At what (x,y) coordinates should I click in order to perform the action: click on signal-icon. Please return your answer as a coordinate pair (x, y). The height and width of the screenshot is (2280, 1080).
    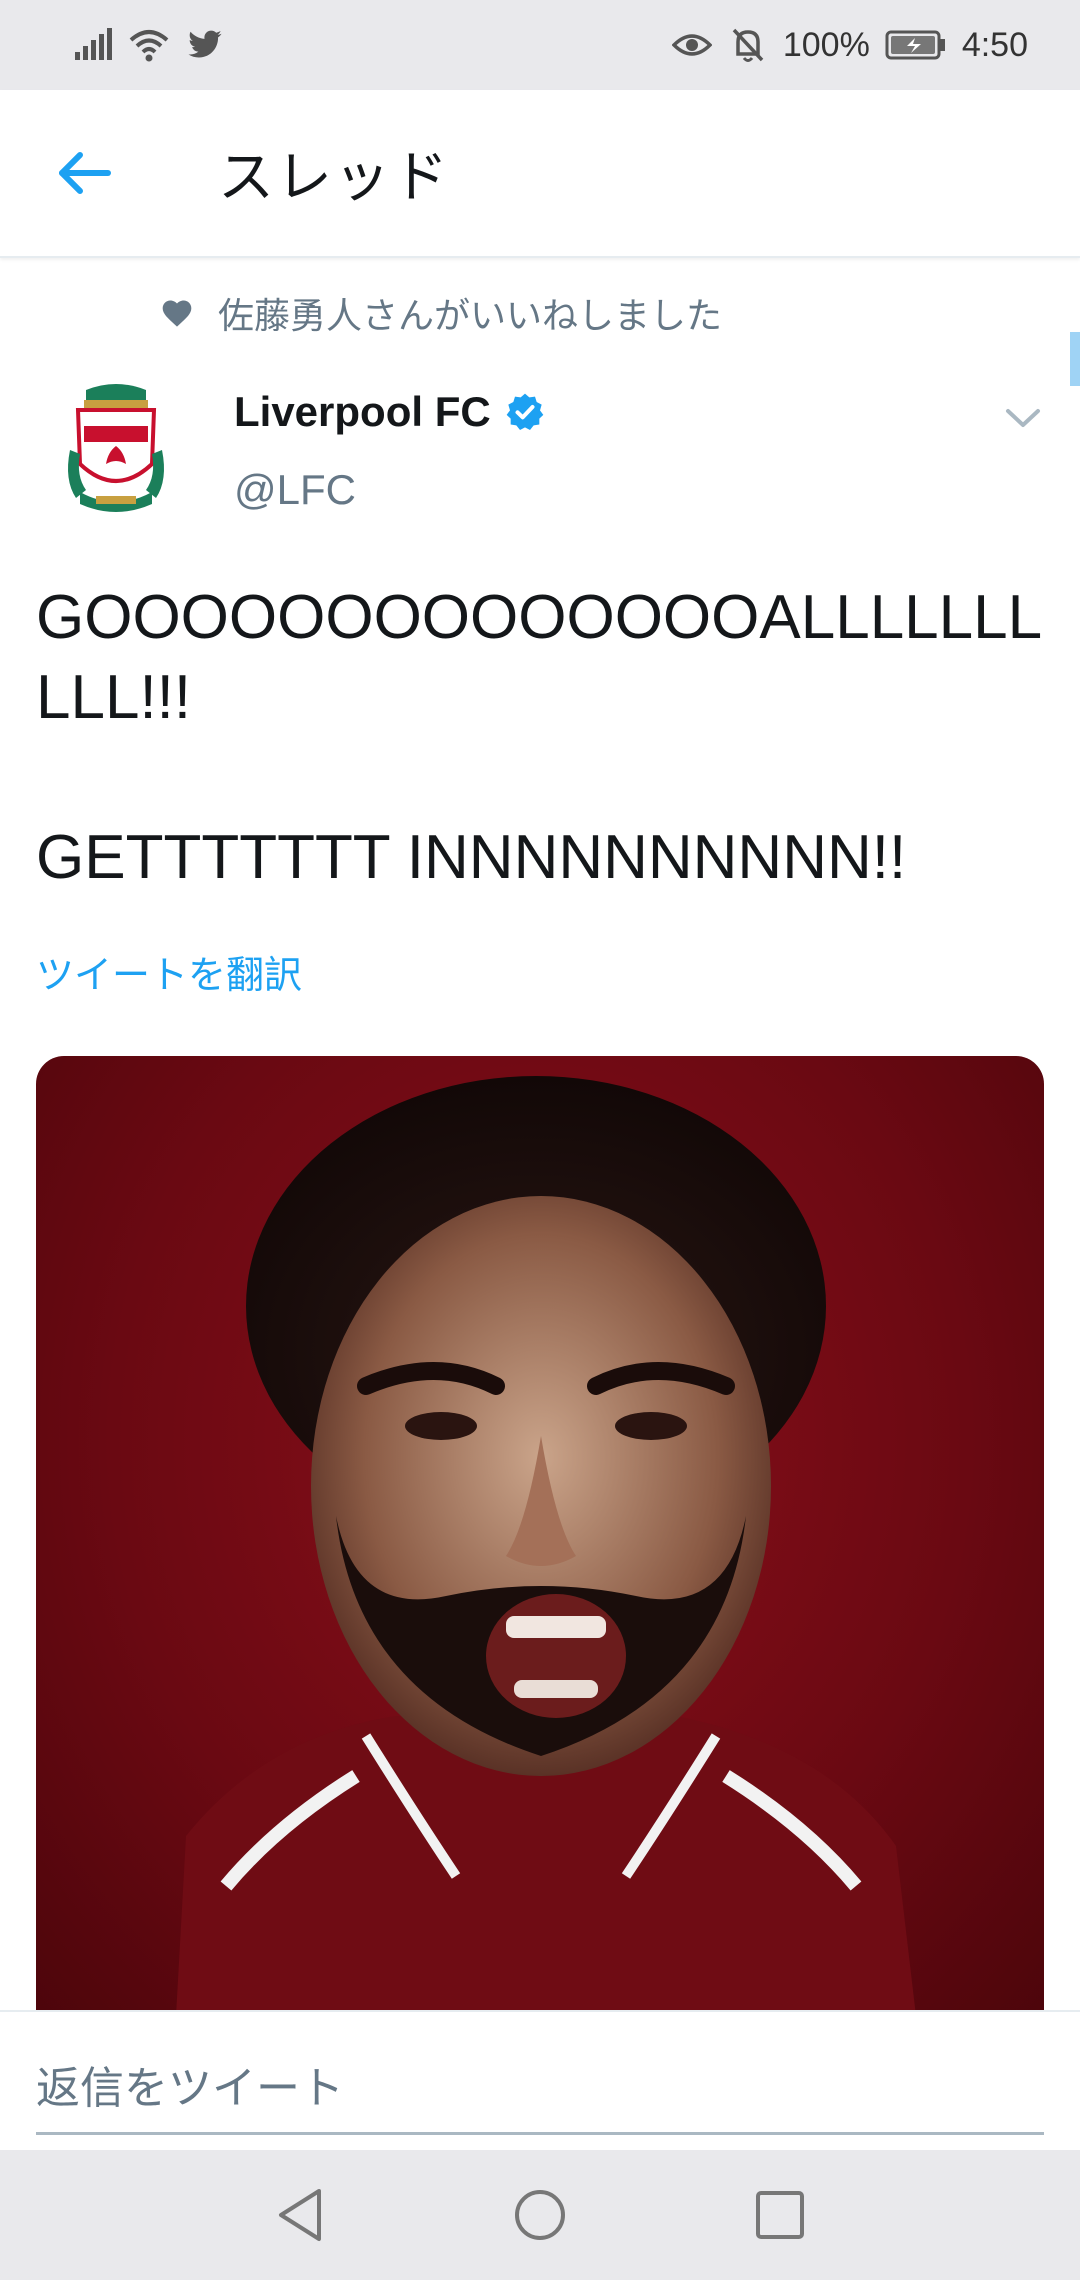
    Looking at the image, I should click on (93, 45).